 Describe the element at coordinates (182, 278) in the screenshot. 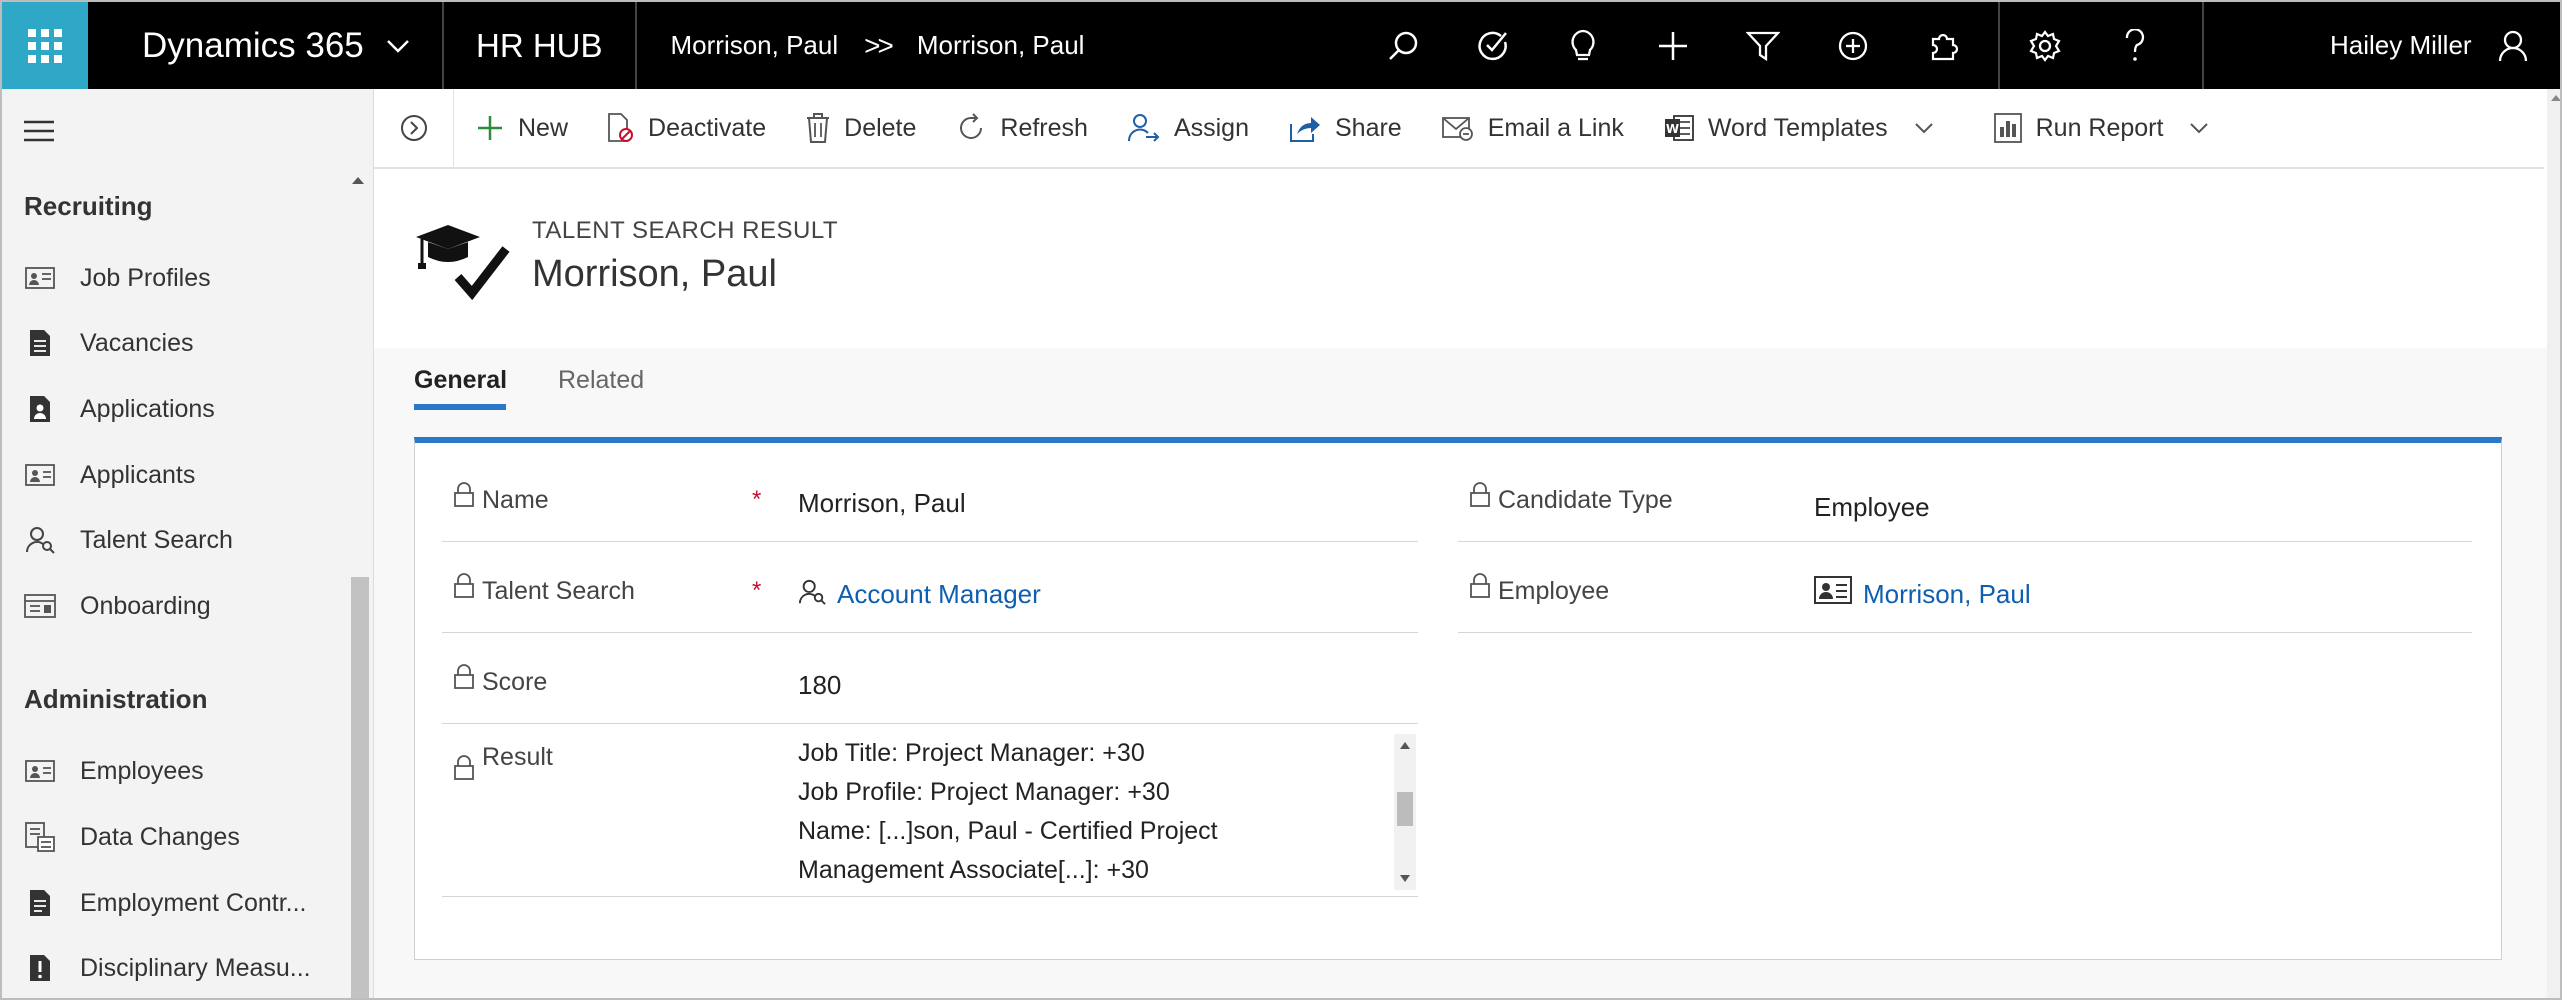

I see `sidebar-item-job-profiles: Job Profiles` at that location.